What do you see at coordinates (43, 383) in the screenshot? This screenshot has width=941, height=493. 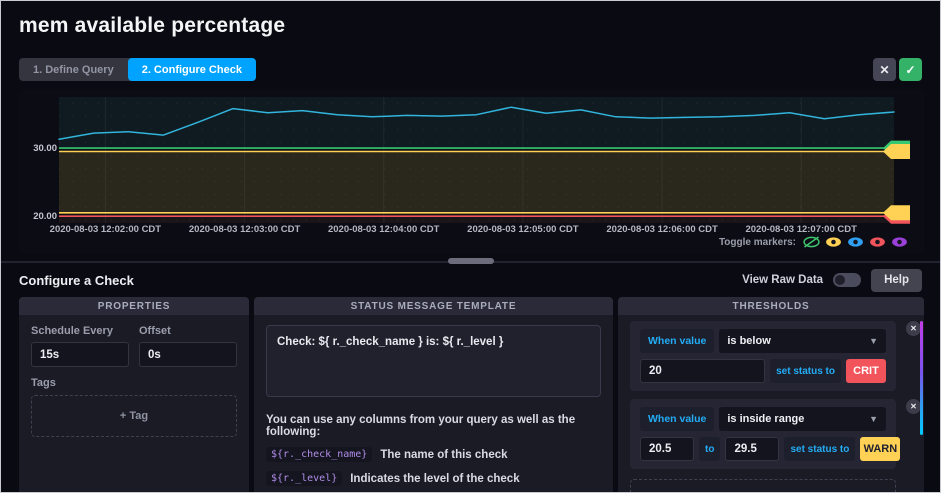 I see `tags-label: Tags` at bounding box center [43, 383].